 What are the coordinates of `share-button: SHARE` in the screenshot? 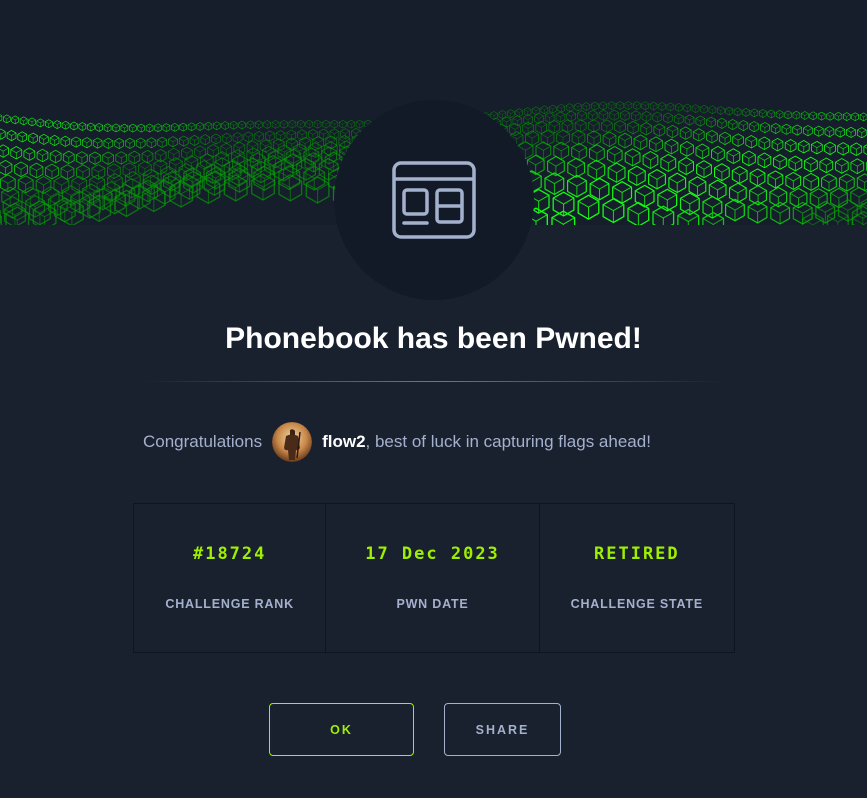 It's located at (502, 729).